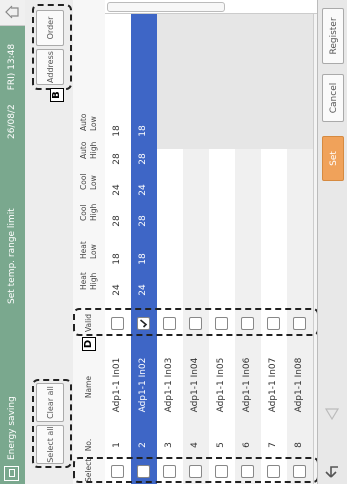 The width and height of the screenshot is (347, 484). Describe the element at coordinates (169, 385) in the screenshot. I see `row-name: Adp1-1 In03` at that location.